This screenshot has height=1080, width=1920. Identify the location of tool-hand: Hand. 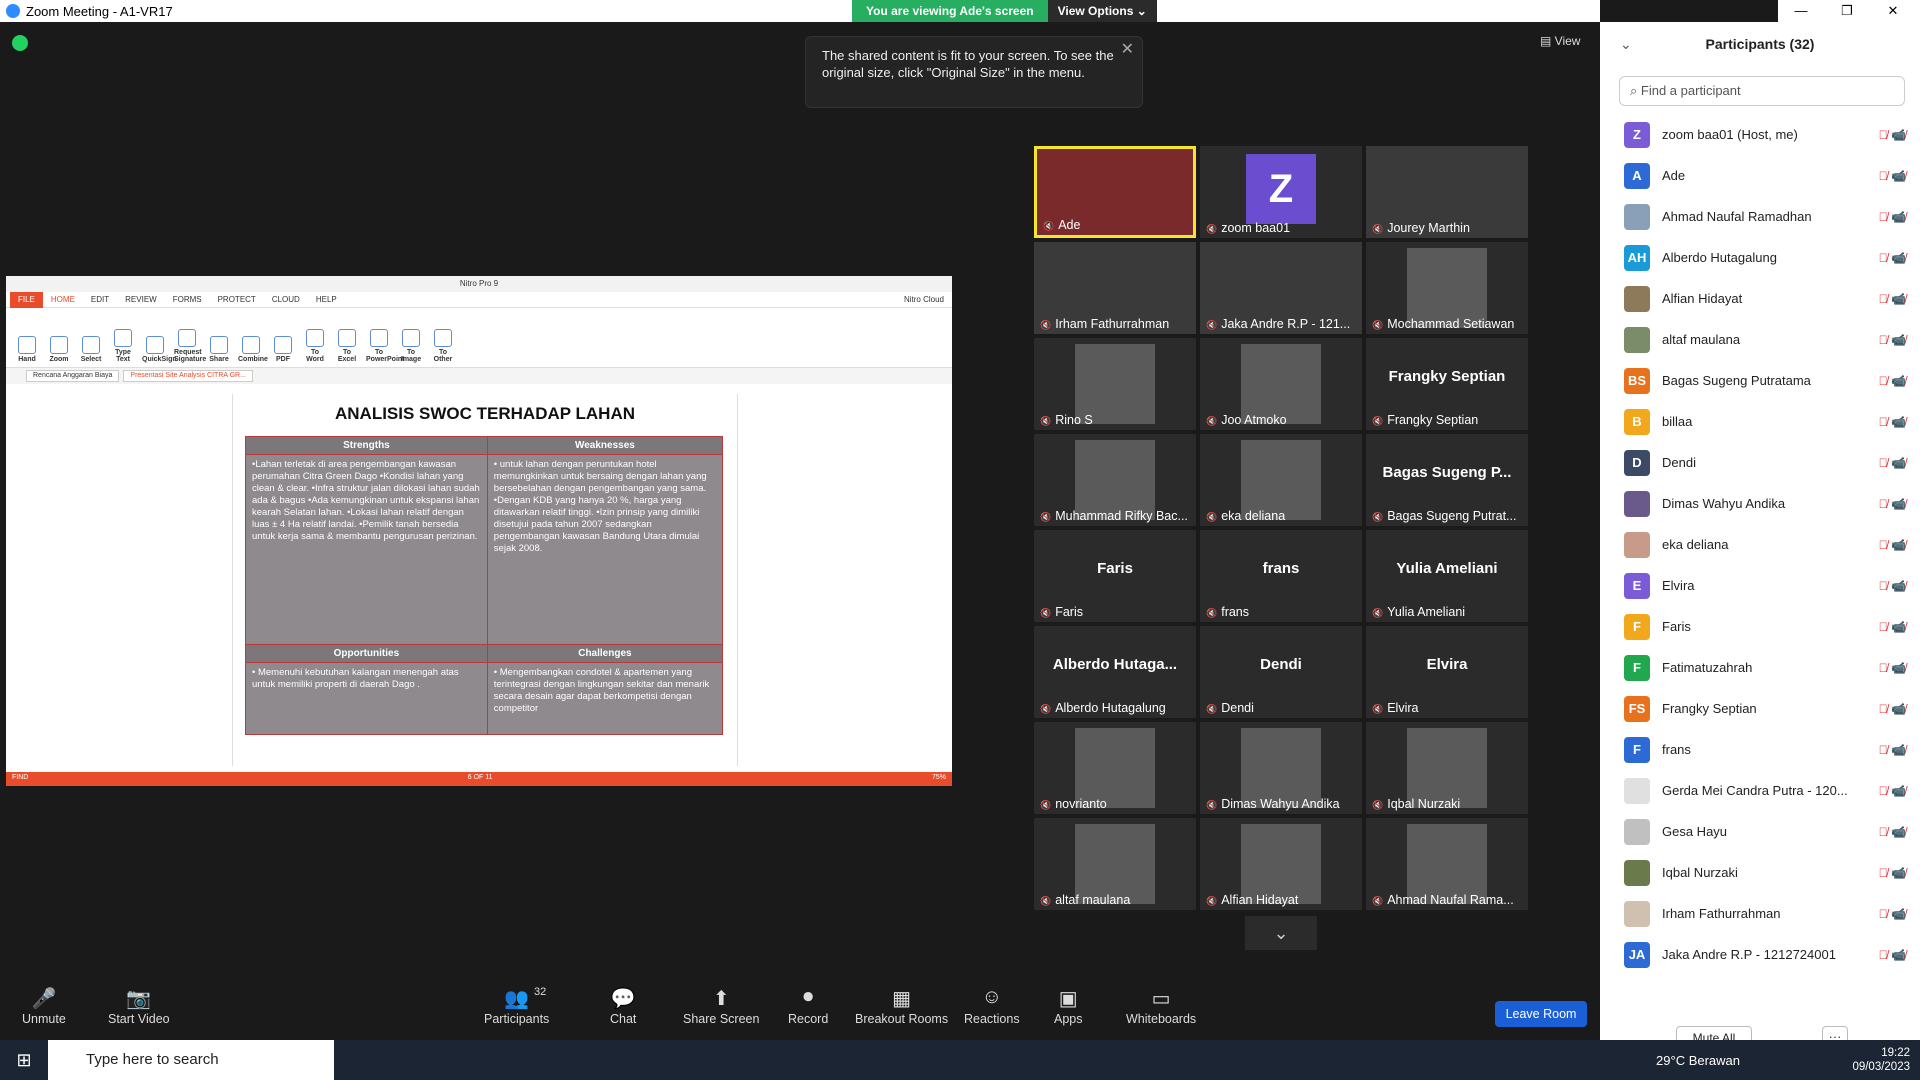
(27, 349).